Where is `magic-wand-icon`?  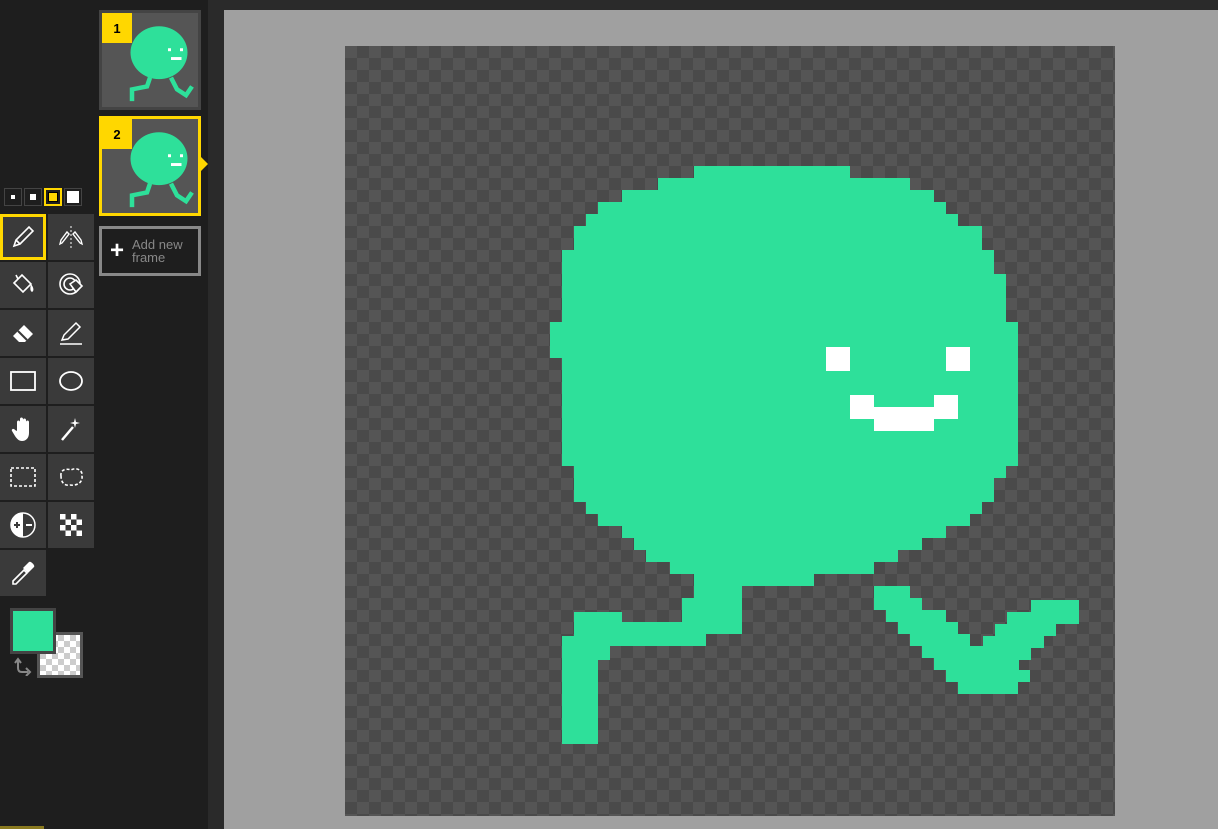 magic-wand-icon is located at coordinates (70, 429).